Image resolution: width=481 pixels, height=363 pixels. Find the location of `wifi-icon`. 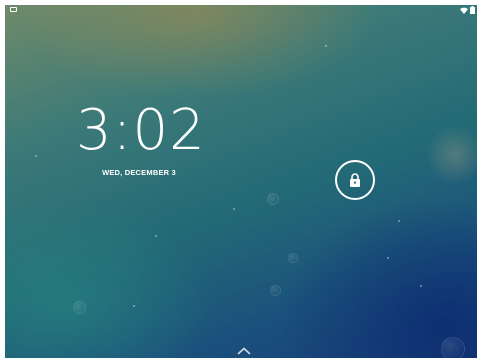

wifi-icon is located at coordinates (464, 10).